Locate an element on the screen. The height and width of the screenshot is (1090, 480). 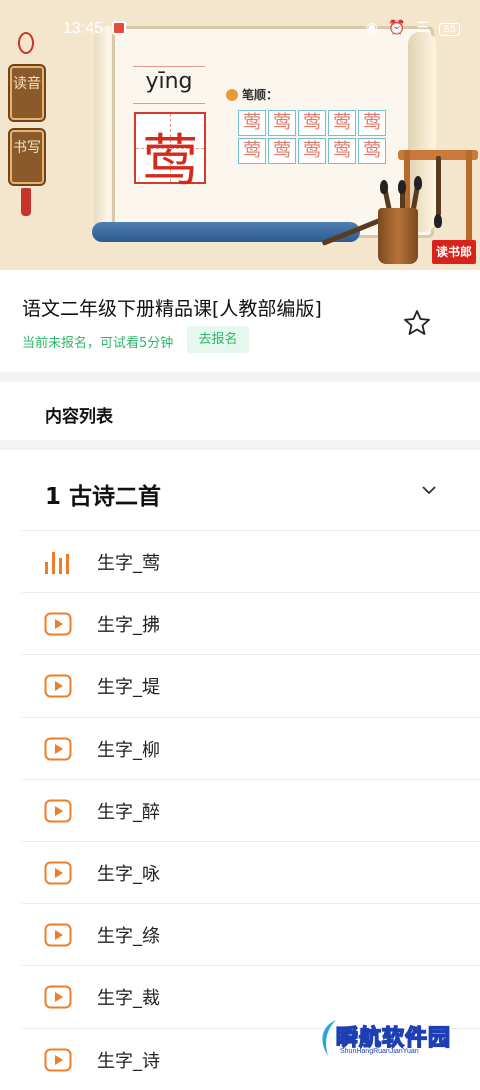
lesson-item: 生字_醉 is located at coordinates (251, 809).